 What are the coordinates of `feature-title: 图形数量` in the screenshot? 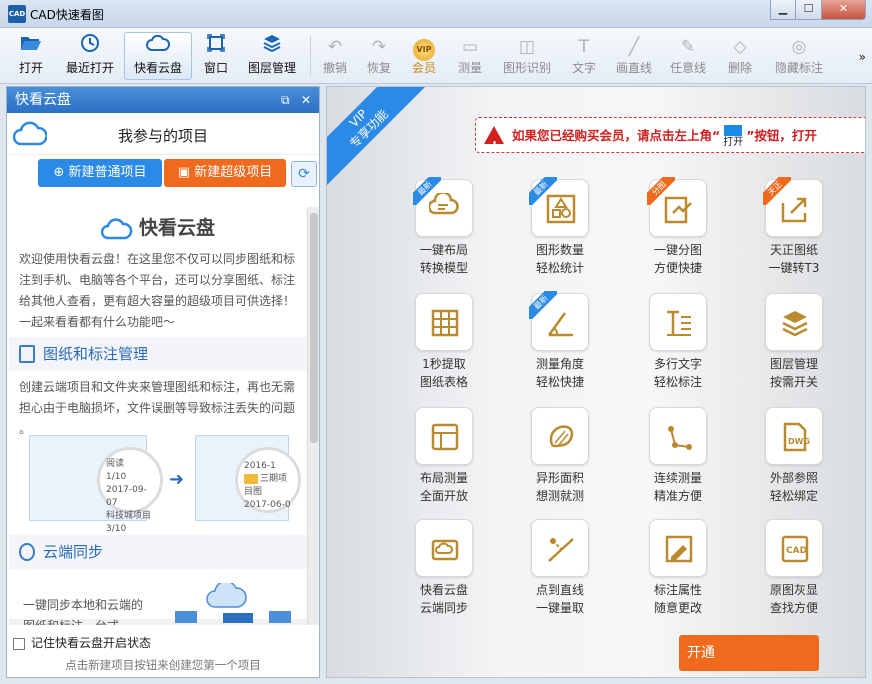 It's located at (560, 250).